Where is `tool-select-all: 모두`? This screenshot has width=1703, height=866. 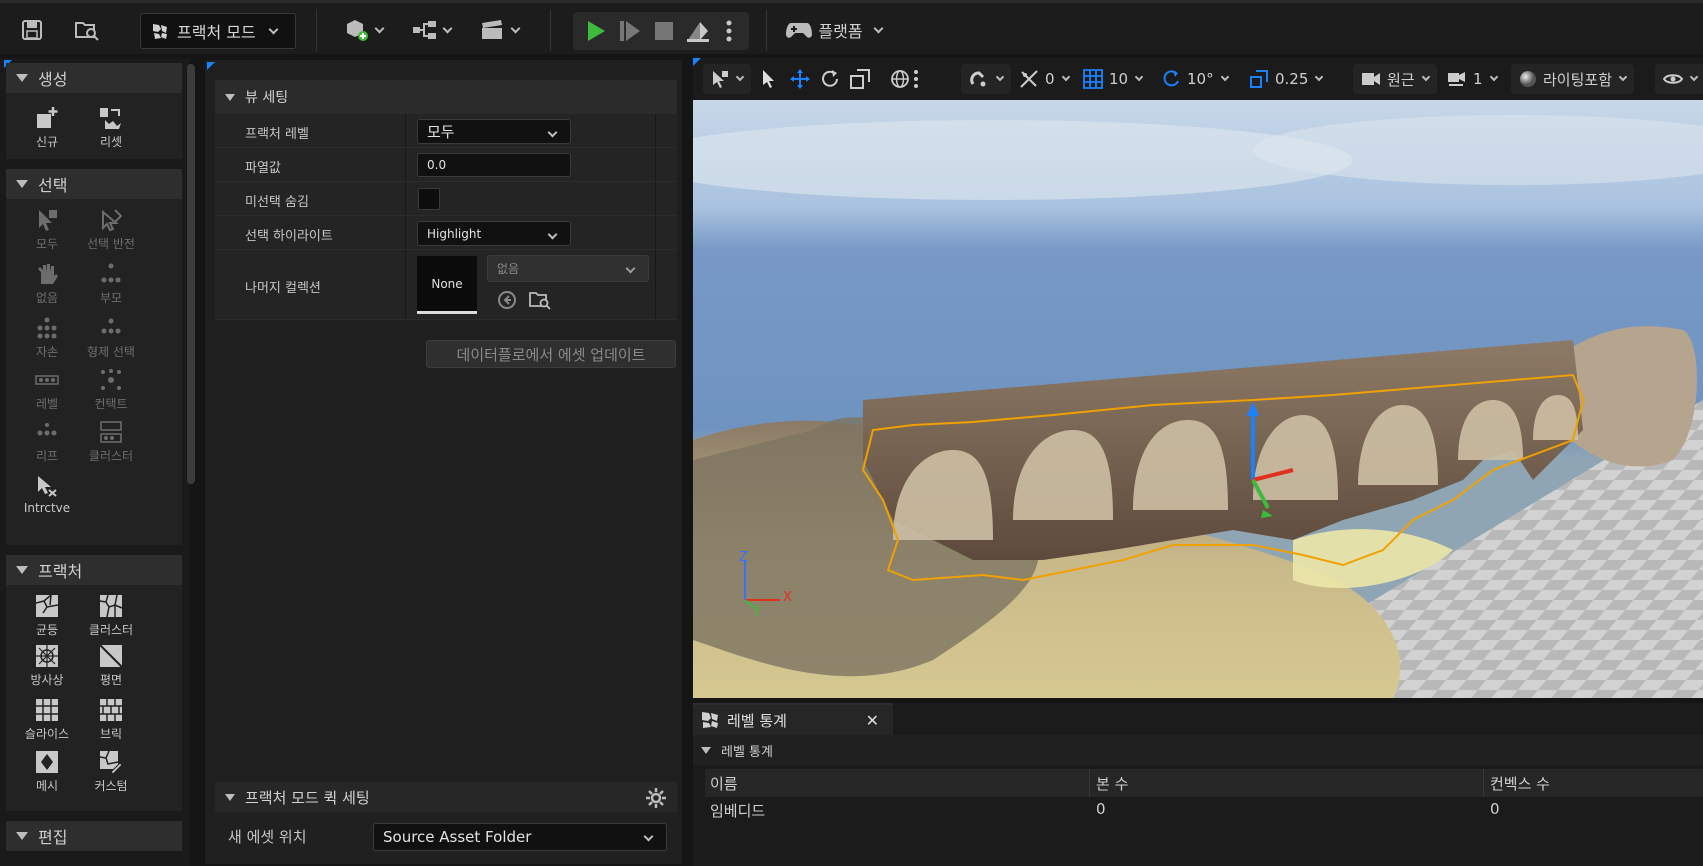 tool-select-all: 모두 is located at coordinates (47, 232).